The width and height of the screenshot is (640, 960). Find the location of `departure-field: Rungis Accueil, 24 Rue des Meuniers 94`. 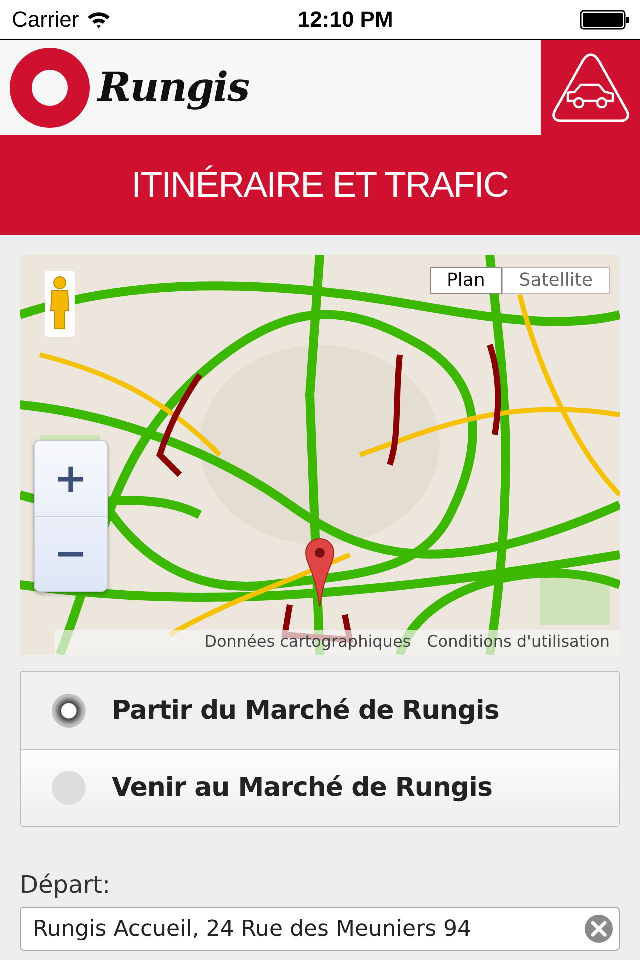

departure-field: Rungis Accueil, 24 Rue des Meuniers 94 is located at coordinates (320, 929).